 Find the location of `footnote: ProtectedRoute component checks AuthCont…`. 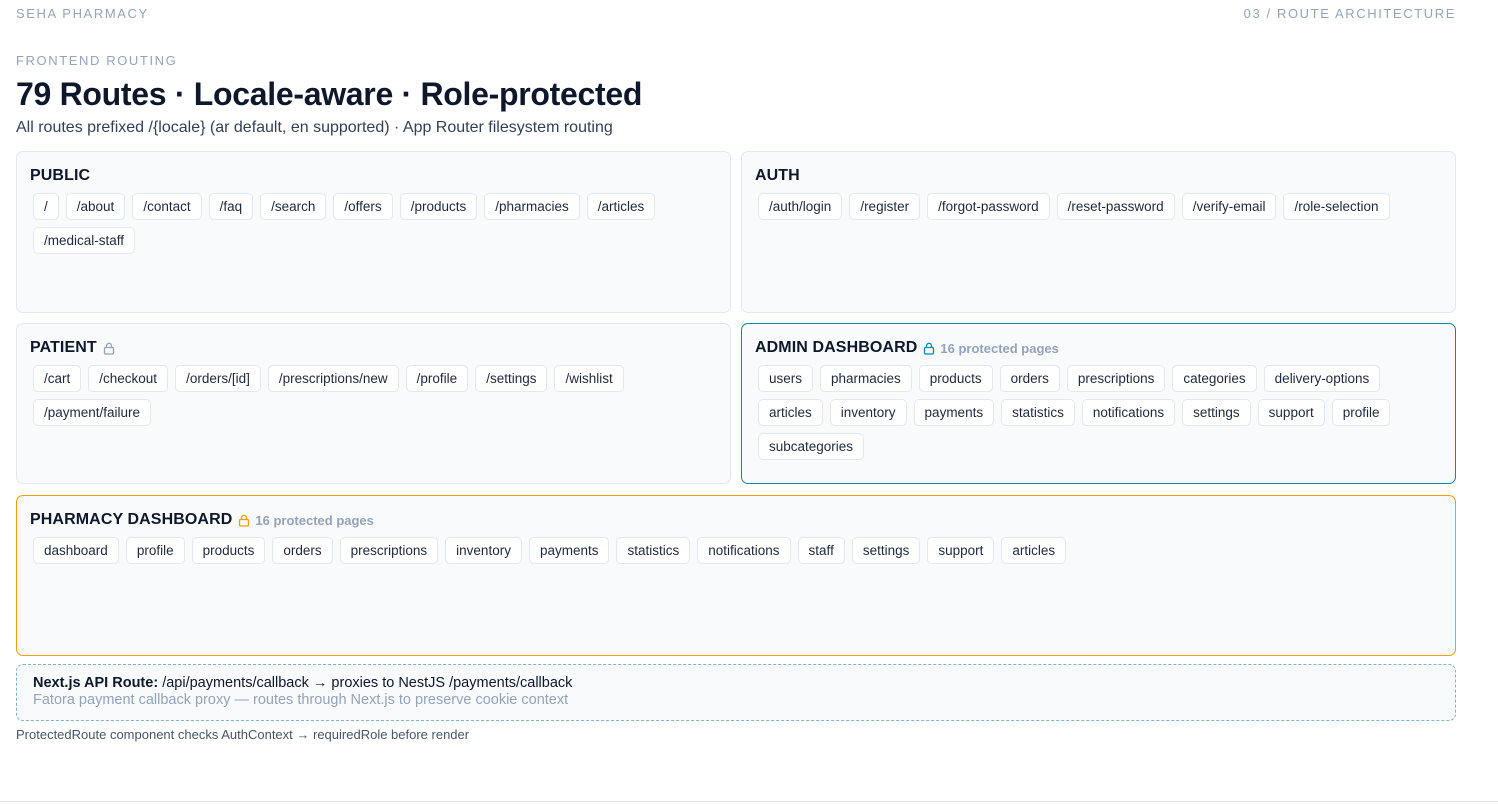

footnote: ProtectedRoute component checks AuthCont… is located at coordinates (243, 734).